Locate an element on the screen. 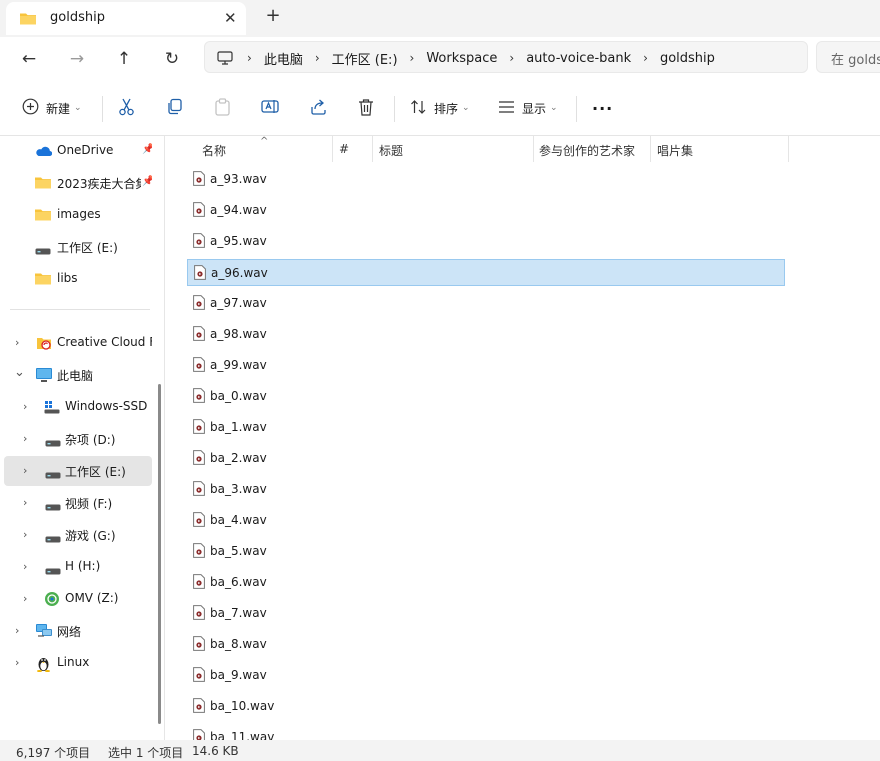 The height and width of the screenshot is (761, 880). copy-button is located at coordinates (174, 108).